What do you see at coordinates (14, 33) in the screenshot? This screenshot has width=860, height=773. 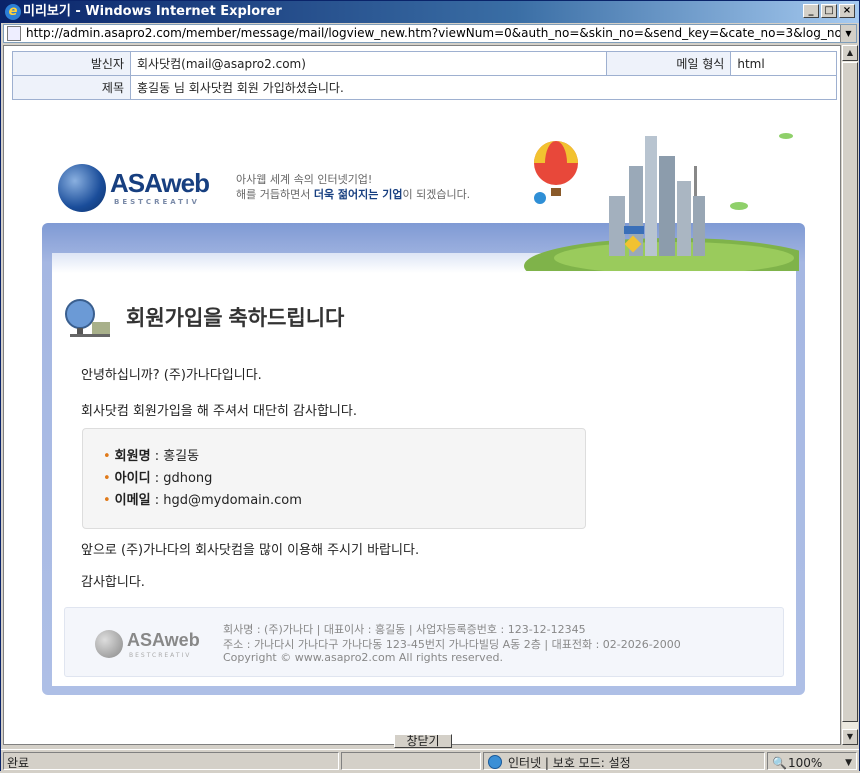 I see `page-icon` at bounding box center [14, 33].